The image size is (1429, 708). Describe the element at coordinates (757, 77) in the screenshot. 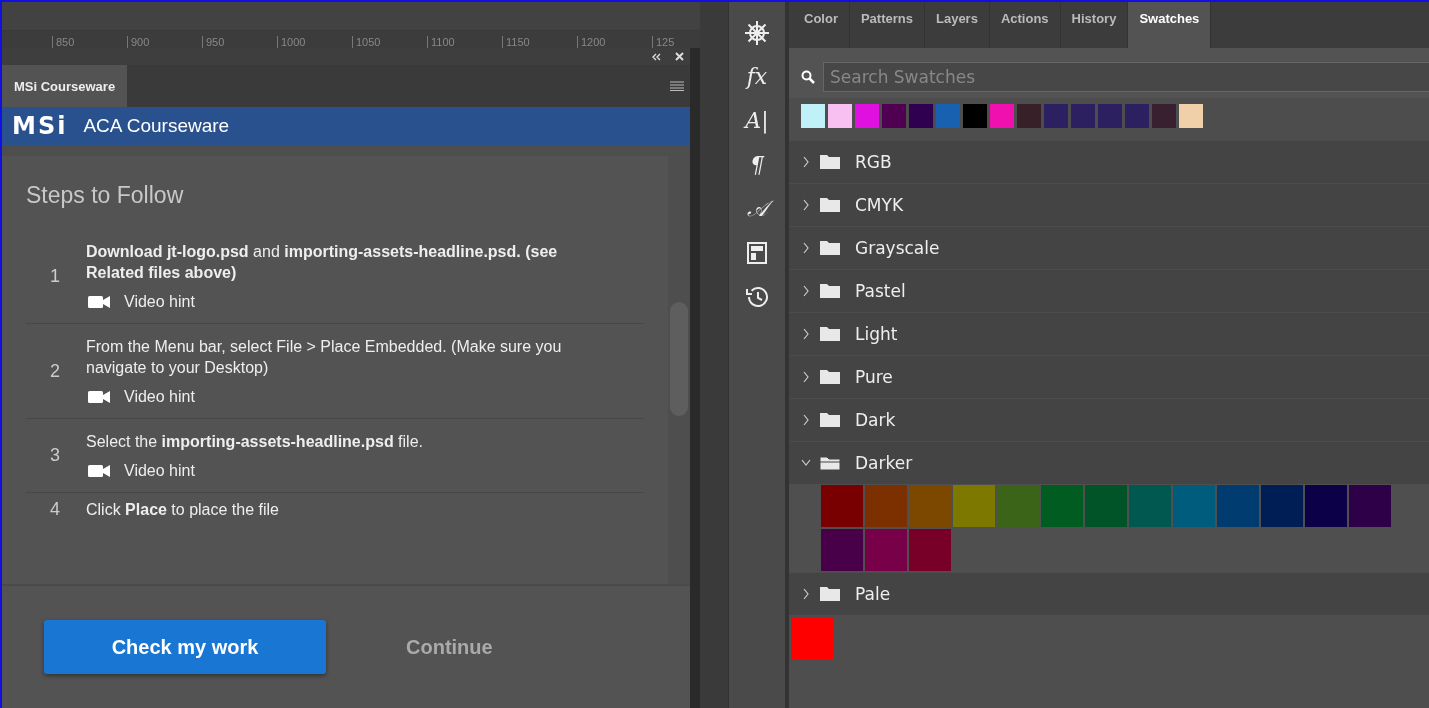

I see `tool-glyph-icon: fx` at that location.